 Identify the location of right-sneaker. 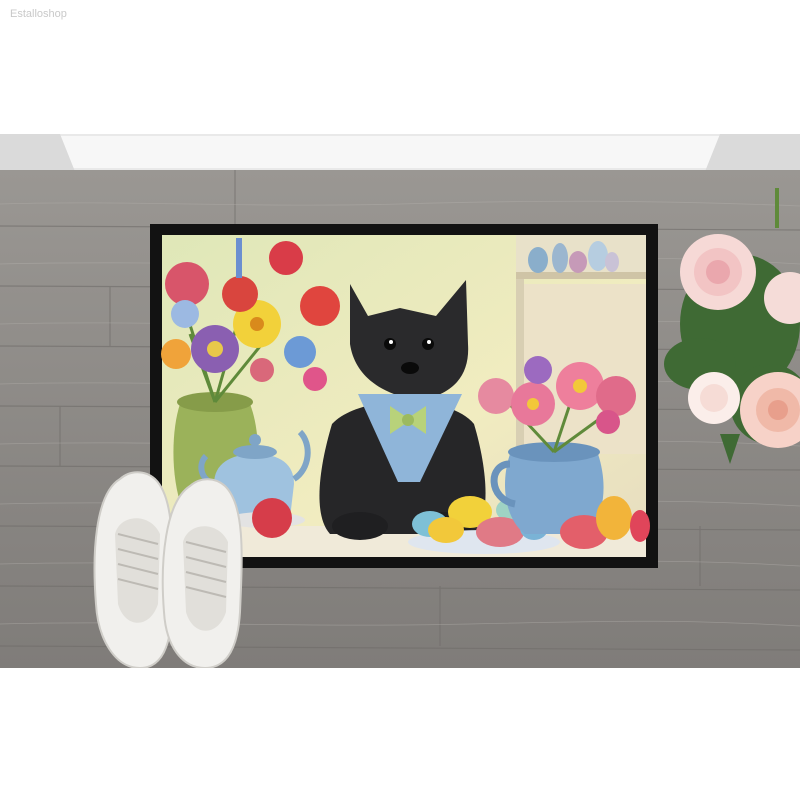
(202, 573).